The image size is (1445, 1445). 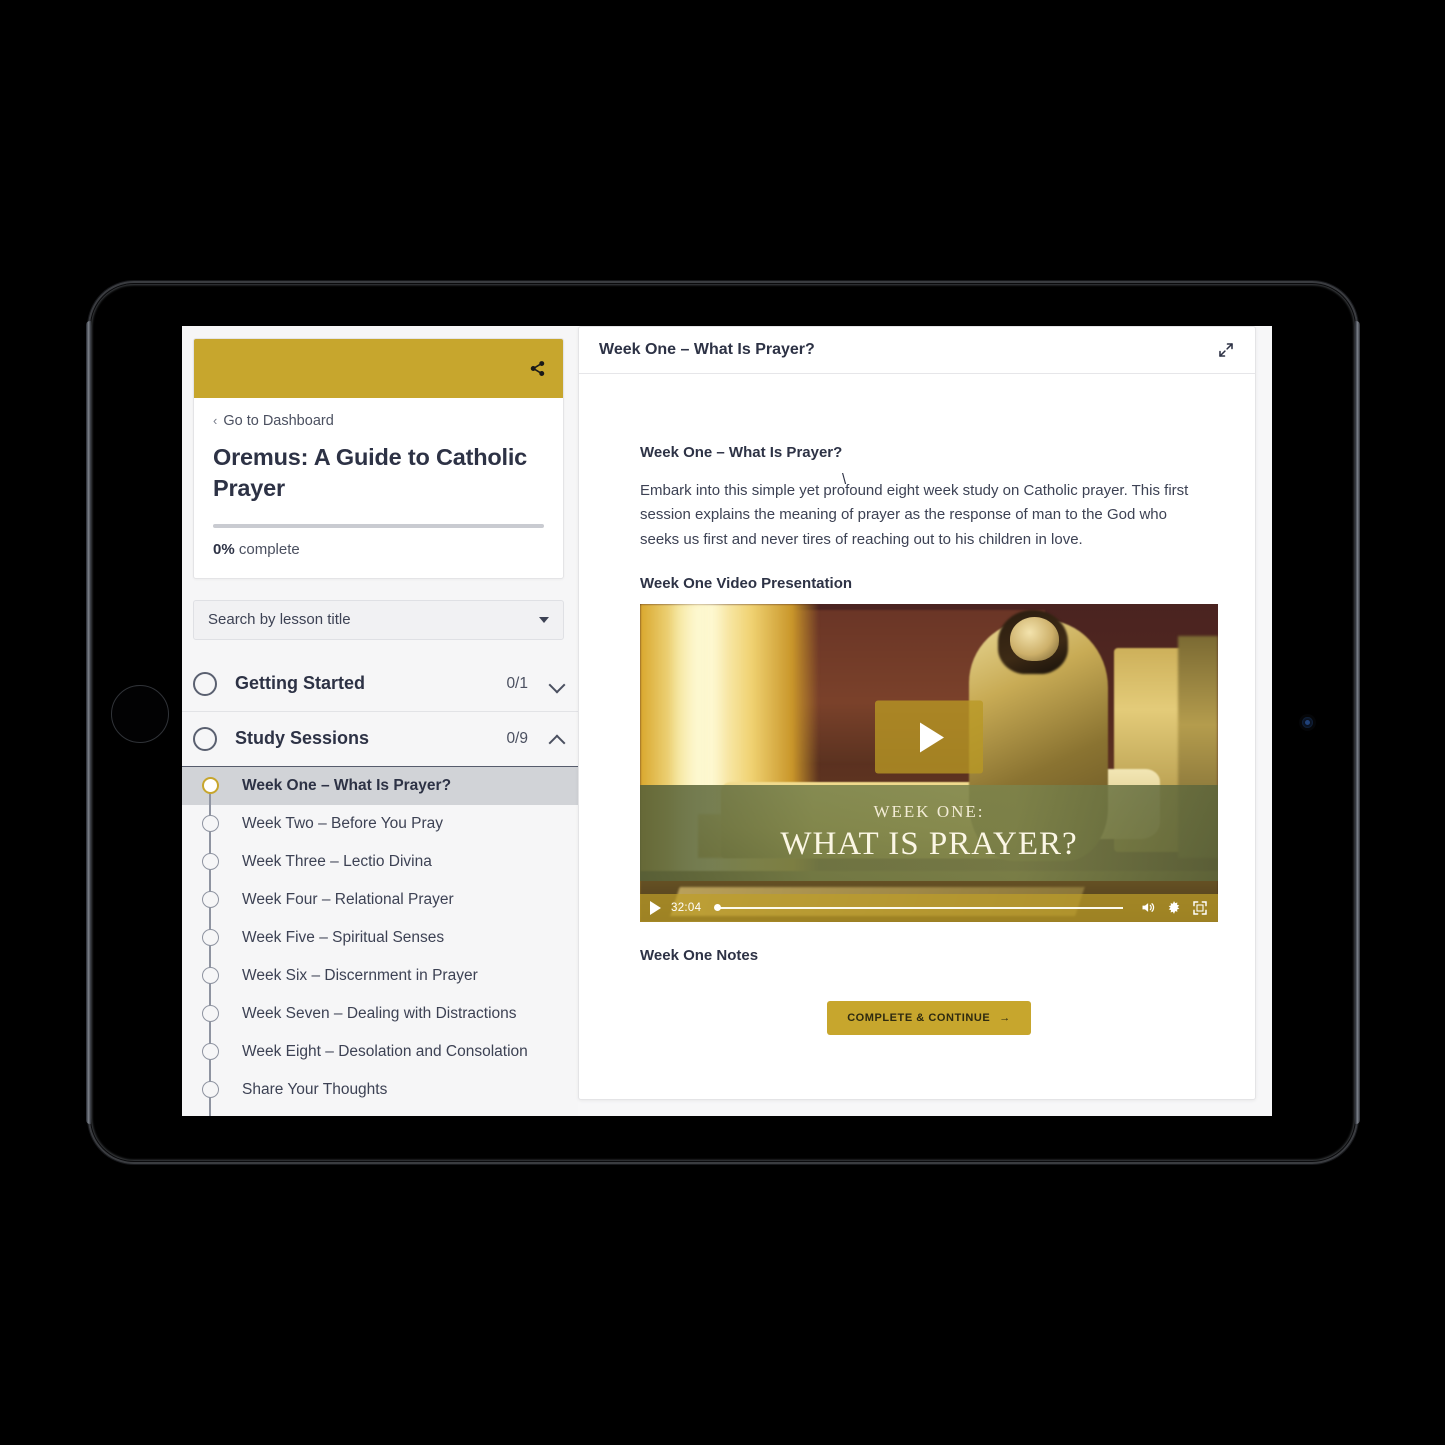 I want to click on video-scrubber-handle, so click(x=718, y=908).